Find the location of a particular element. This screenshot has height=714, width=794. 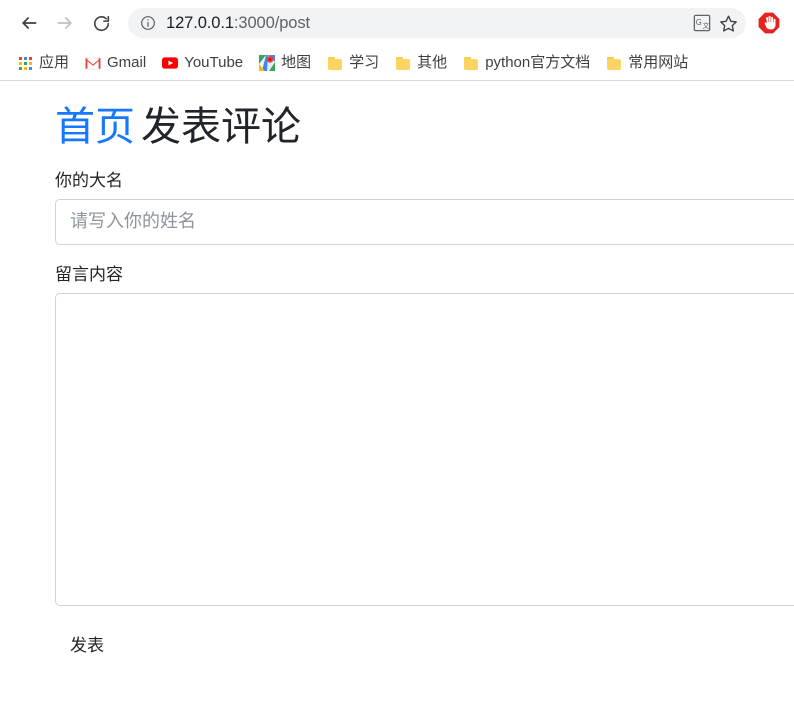

google-maps-icon is located at coordinates (267, 63).